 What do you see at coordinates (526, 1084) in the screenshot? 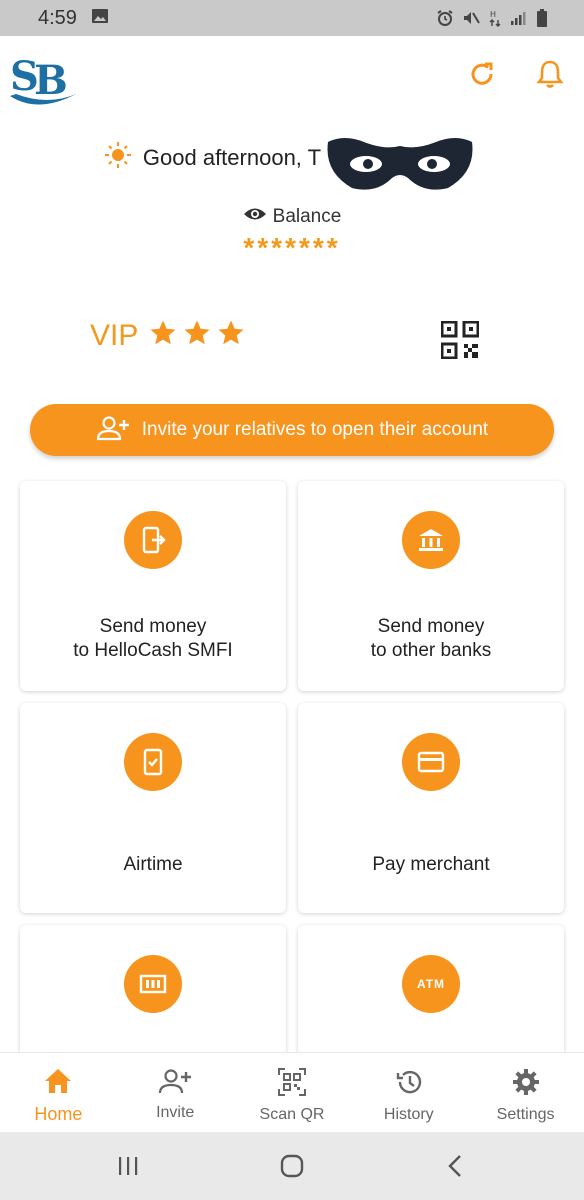
I see `gear-icon` at bounding box center [526, 1084].